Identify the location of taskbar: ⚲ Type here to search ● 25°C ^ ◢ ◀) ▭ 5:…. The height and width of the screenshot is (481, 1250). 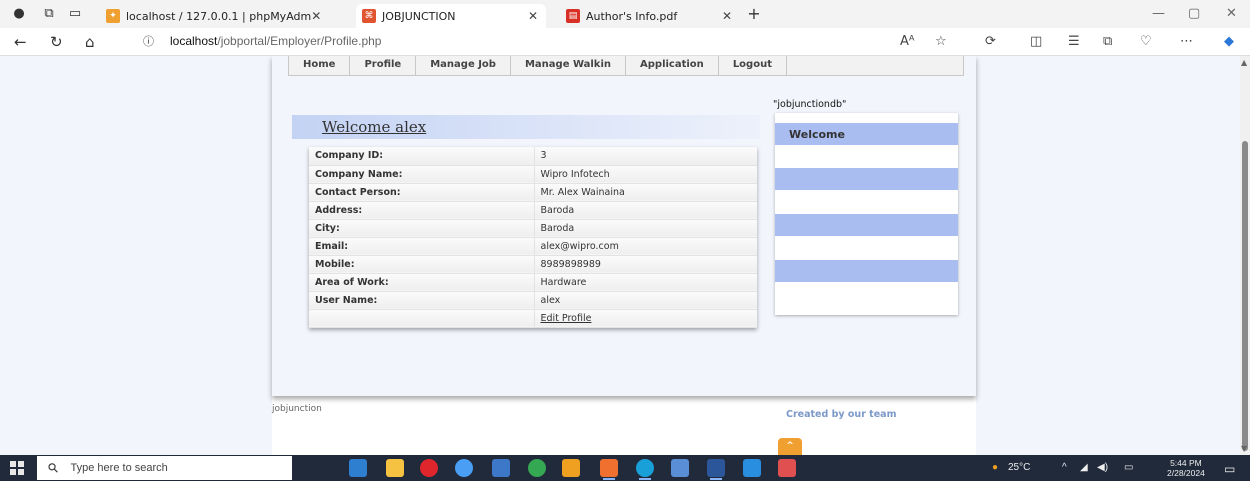
(625, 468).